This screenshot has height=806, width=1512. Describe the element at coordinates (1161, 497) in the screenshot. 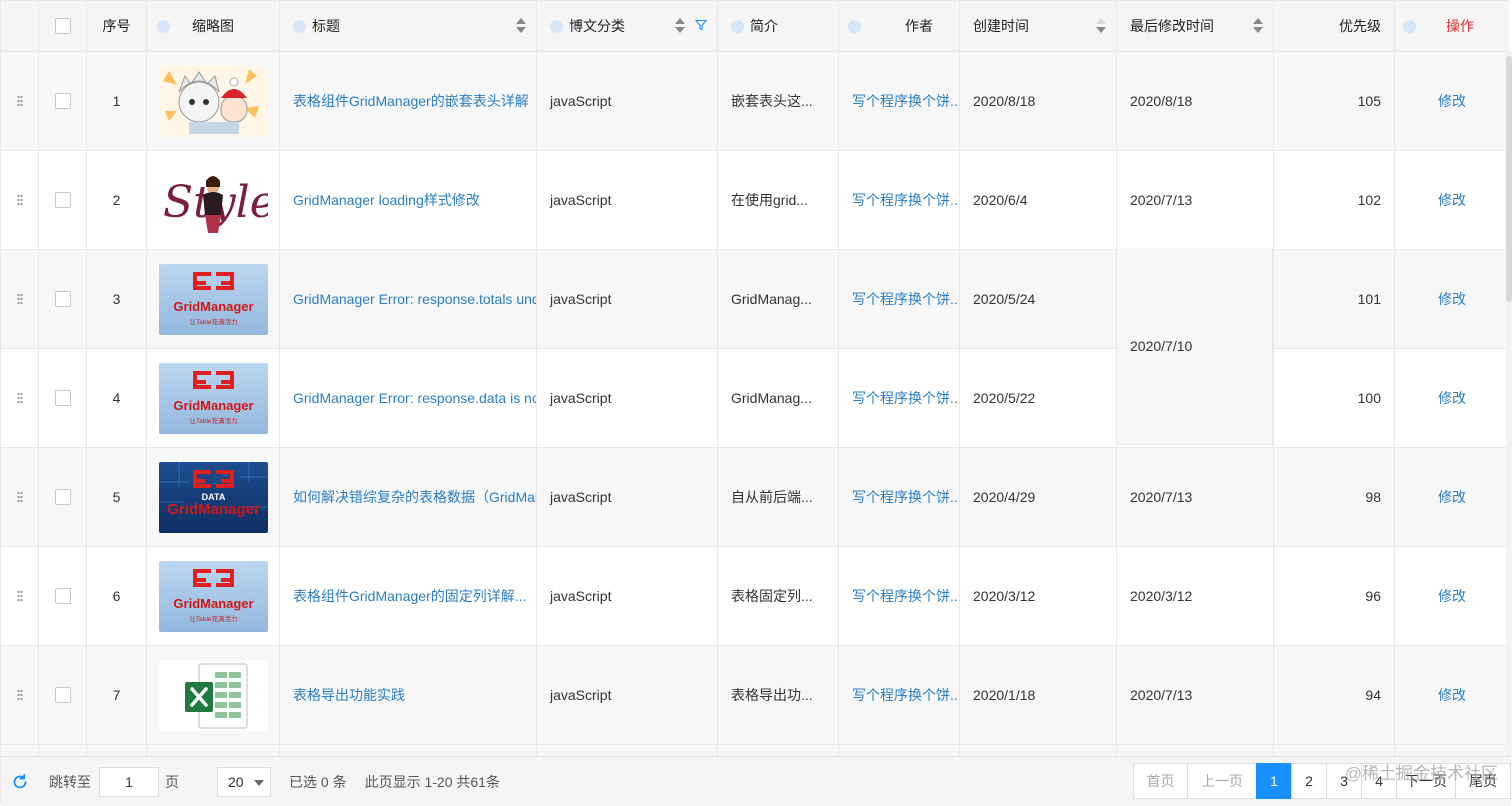

I see `mtime-value: 2020/7/13` at that location.